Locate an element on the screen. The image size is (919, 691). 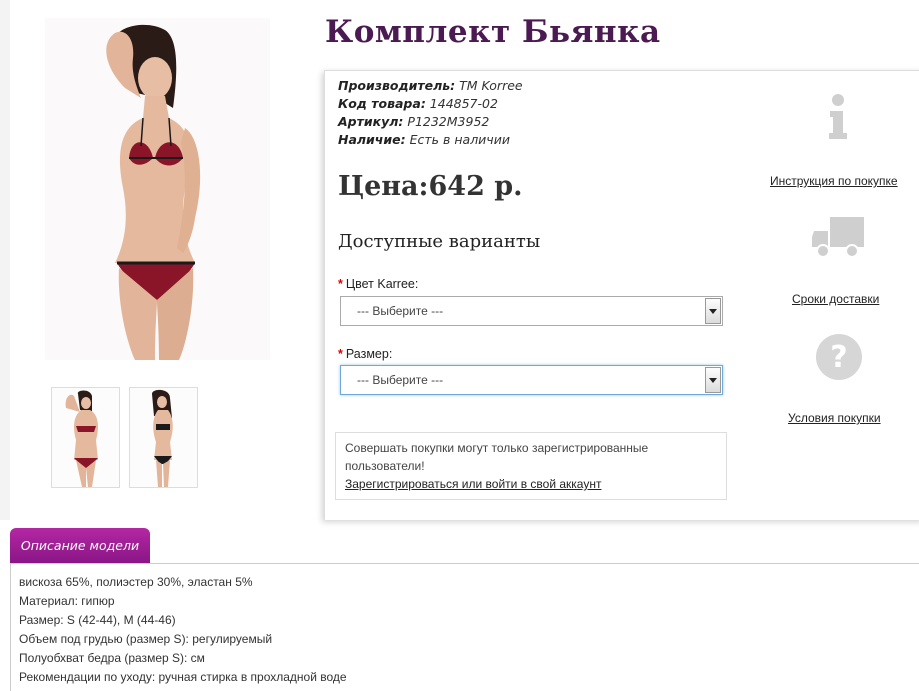
description-line: Размер: S (42-44), M (44-46) is located at coordinates (97, 620).